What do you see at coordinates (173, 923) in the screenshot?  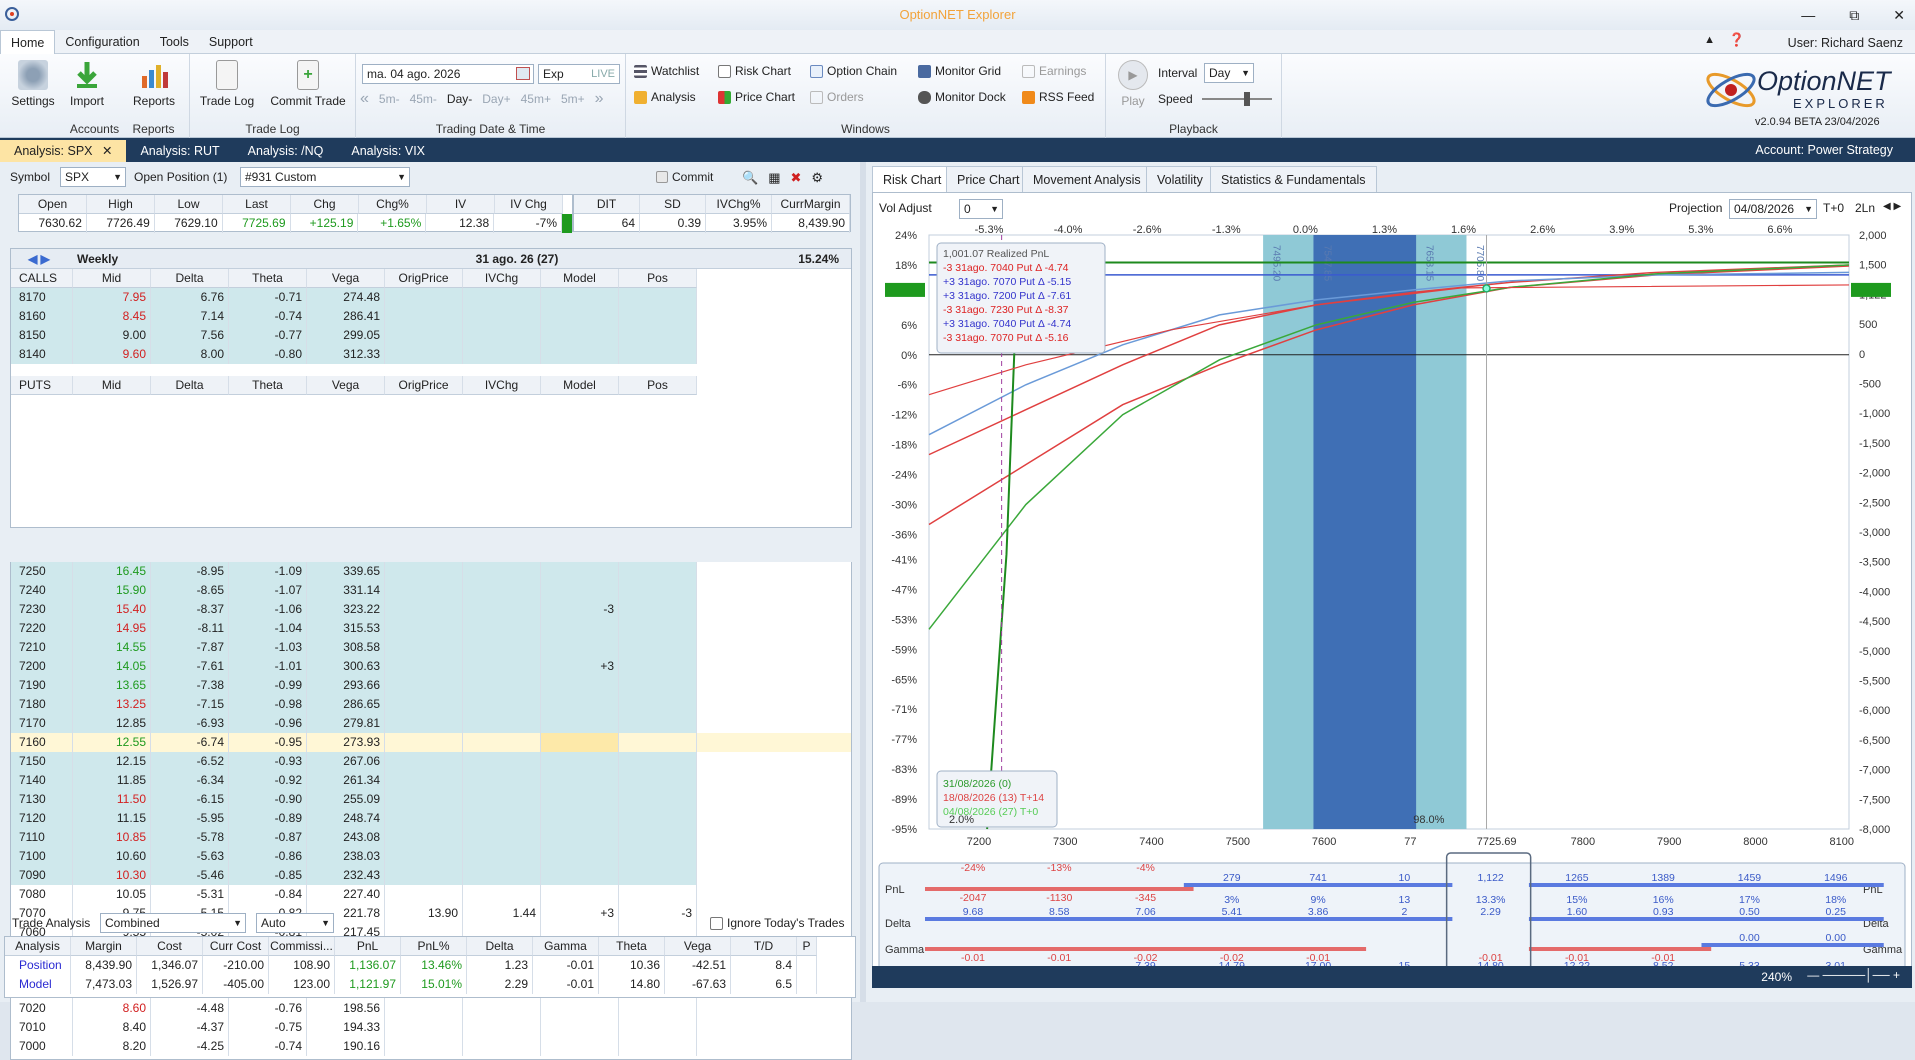 I see `trade-analysis-select: Combined ▼` at bounding box center [173, 923].